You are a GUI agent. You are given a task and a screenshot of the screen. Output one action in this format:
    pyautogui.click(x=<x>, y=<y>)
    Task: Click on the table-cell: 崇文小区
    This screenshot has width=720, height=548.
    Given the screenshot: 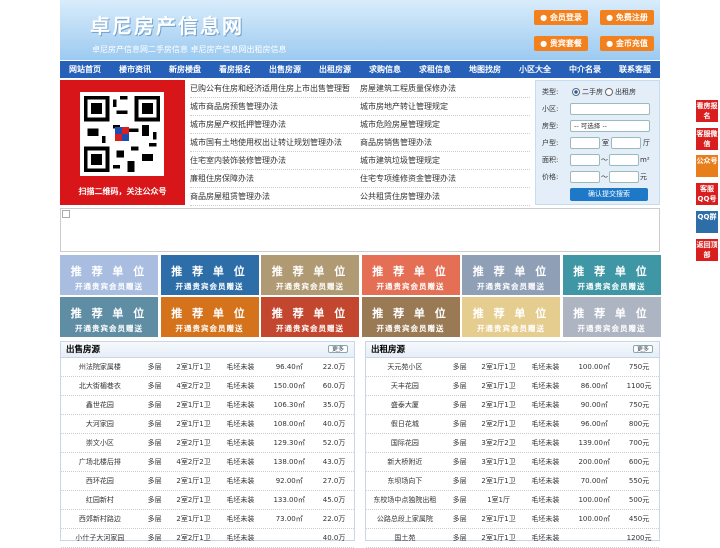 What is the action you would take?
    pyautogui.click(x=100, y=443)
    